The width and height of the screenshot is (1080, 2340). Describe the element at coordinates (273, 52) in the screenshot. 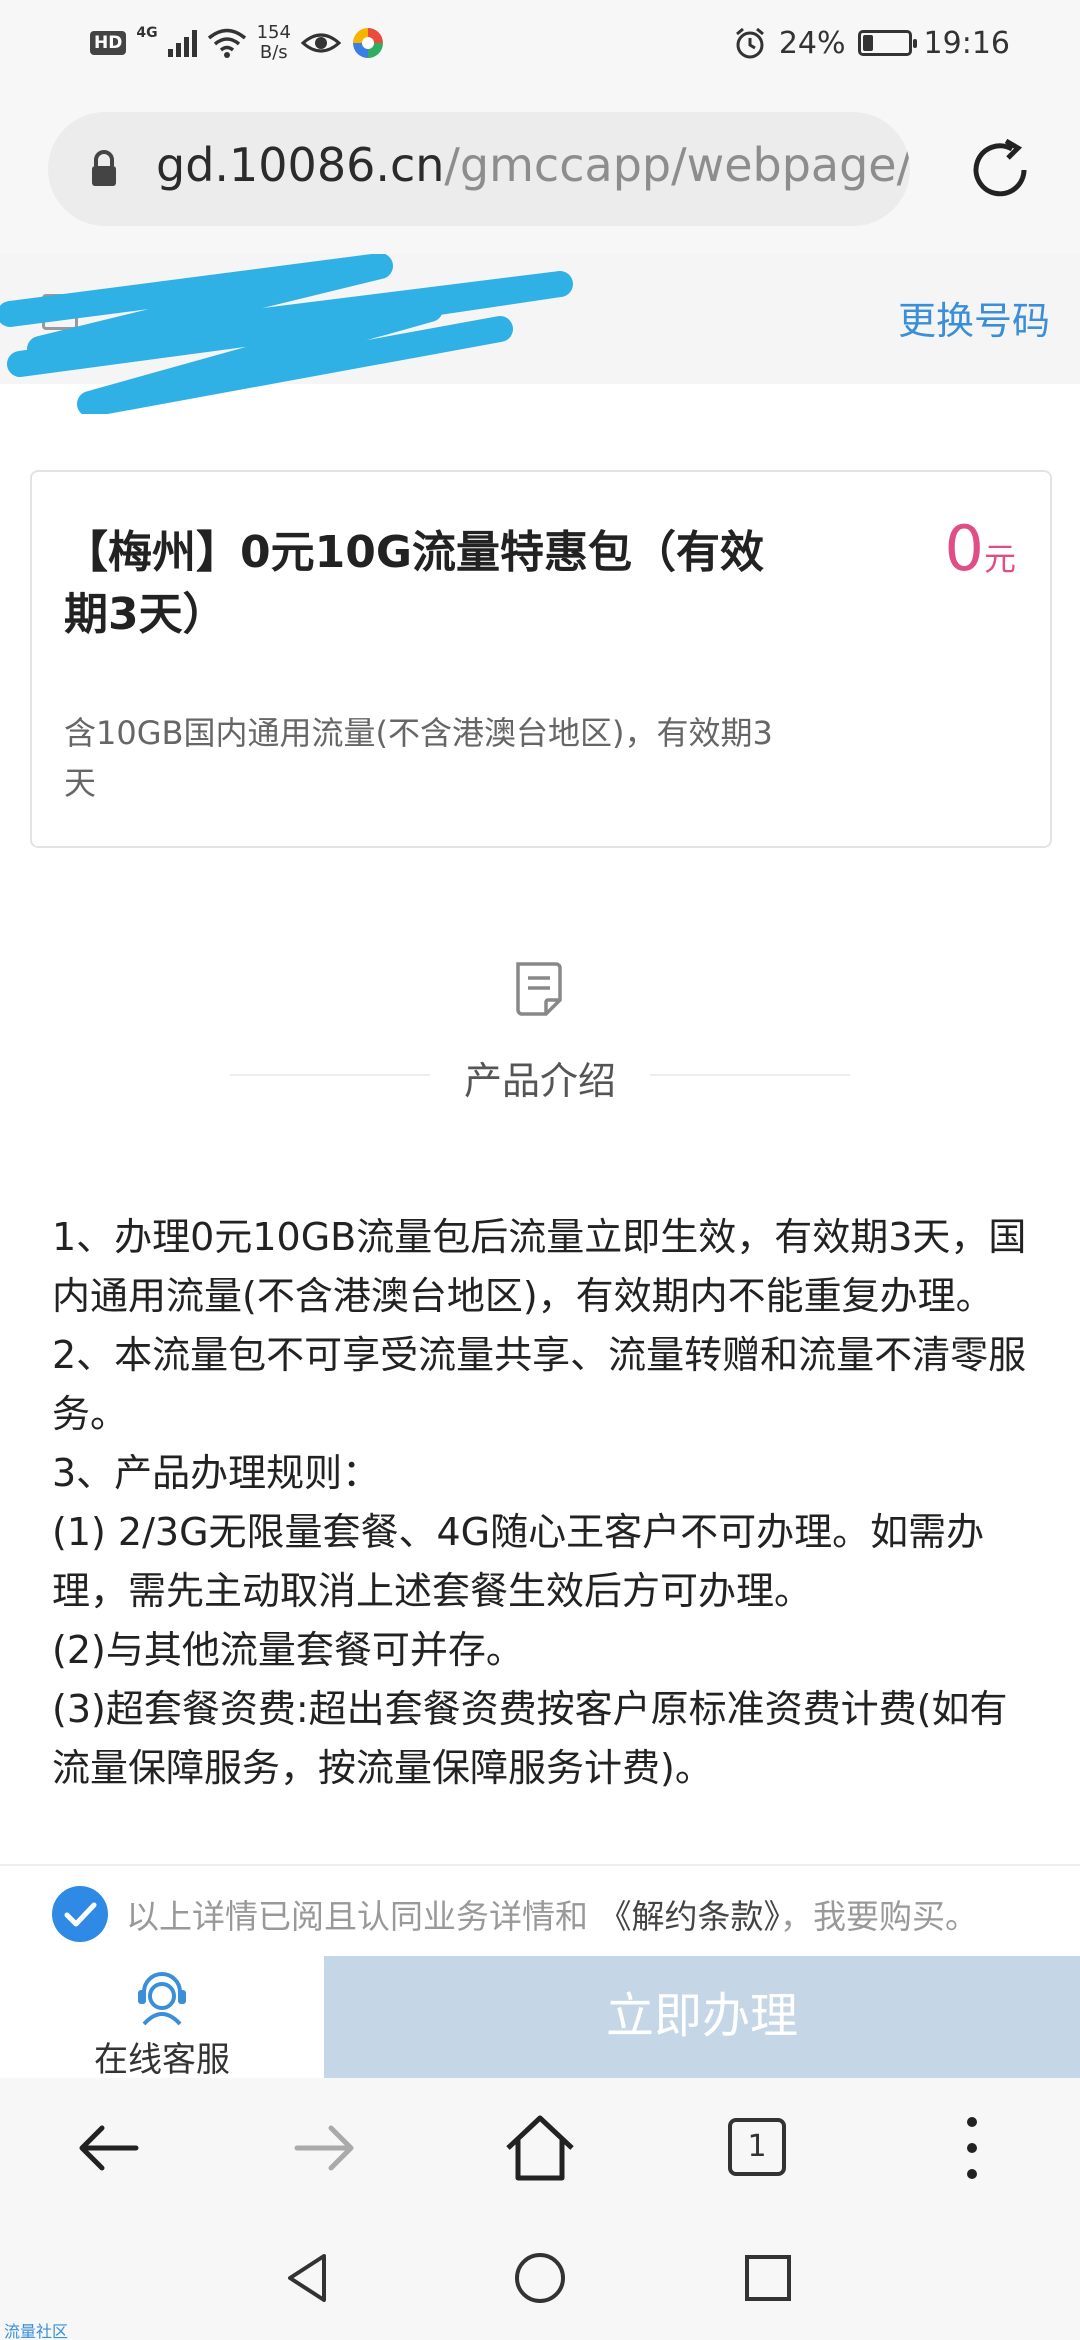

I see `speed-unit: B/s` at that location.